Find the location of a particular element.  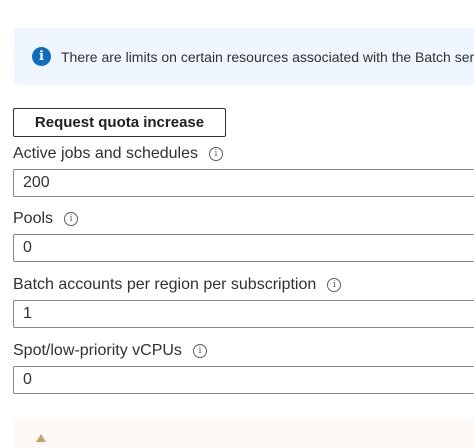

warning-banner is located at coordinates (244, 433).